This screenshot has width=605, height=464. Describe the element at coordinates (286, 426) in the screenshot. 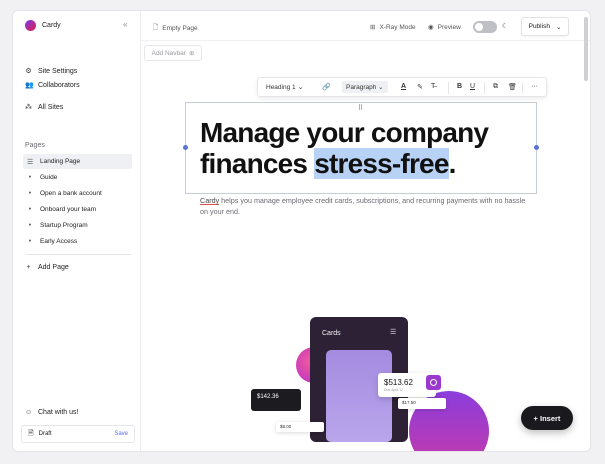

I see `amount-value: $8.00` at that location.